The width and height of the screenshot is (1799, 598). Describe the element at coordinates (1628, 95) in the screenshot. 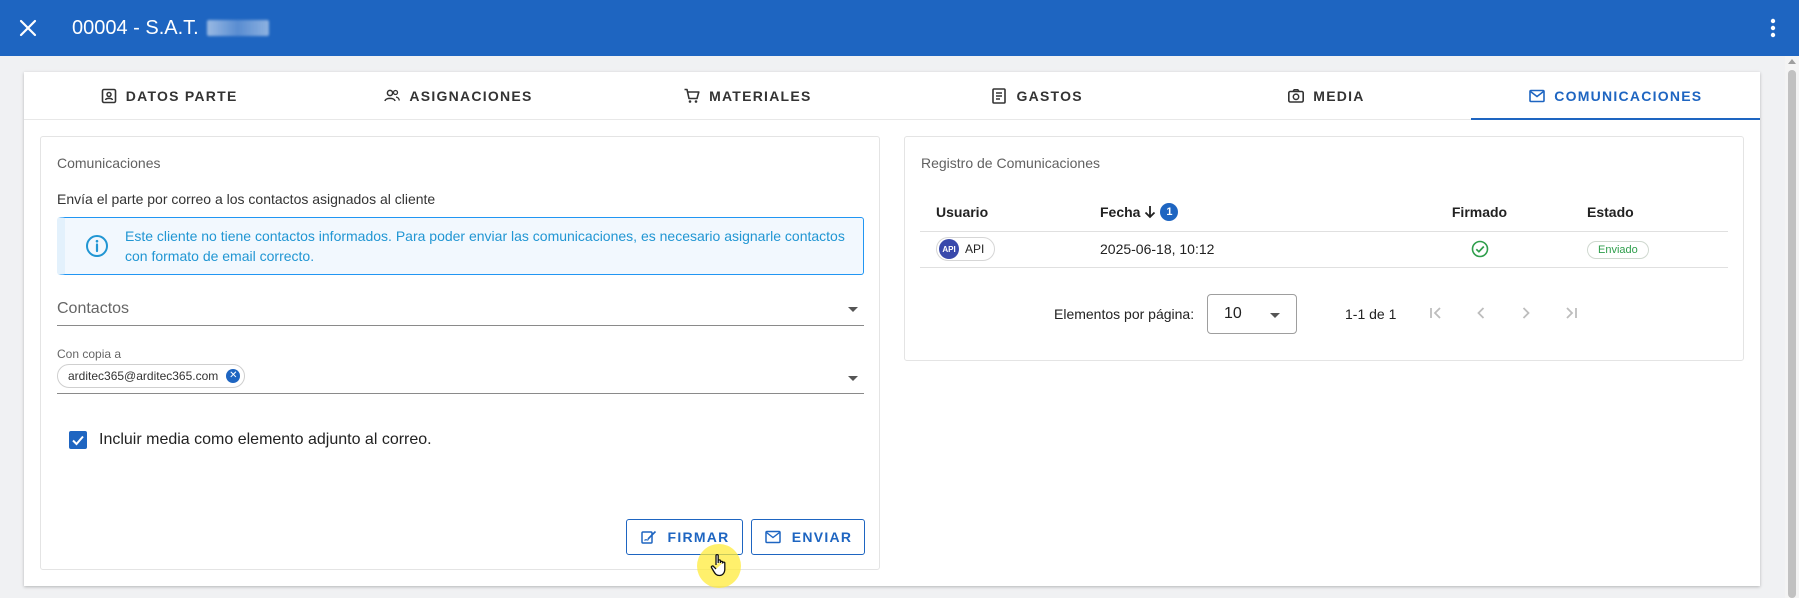

I see `tab-label: COMUNICACIONES` at that location.